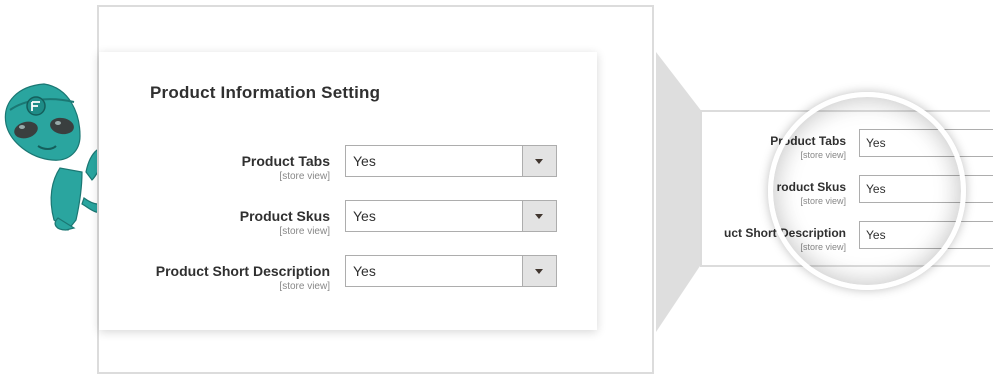 The width and height of the screenshot is (993, 380). Describe the element at coordinates (265, 92) in the screenshot. I see `panel-title: Product Information Setting` at that location.